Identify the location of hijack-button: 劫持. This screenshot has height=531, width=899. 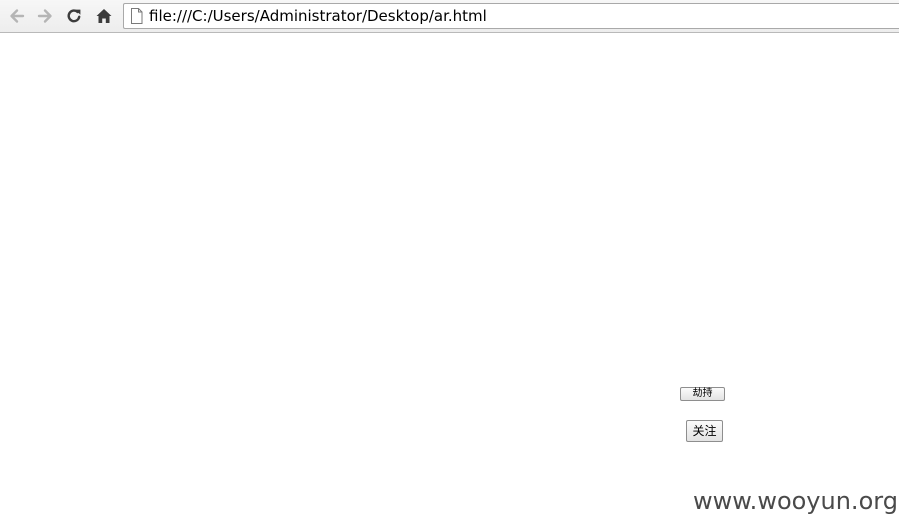
(702, 394).